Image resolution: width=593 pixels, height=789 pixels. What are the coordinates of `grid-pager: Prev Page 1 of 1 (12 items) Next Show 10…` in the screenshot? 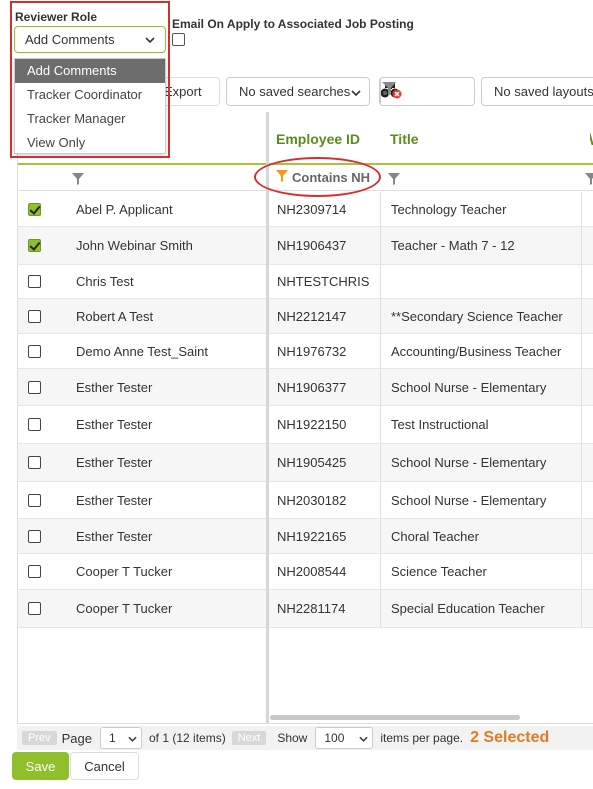 It's located at (305, 738).